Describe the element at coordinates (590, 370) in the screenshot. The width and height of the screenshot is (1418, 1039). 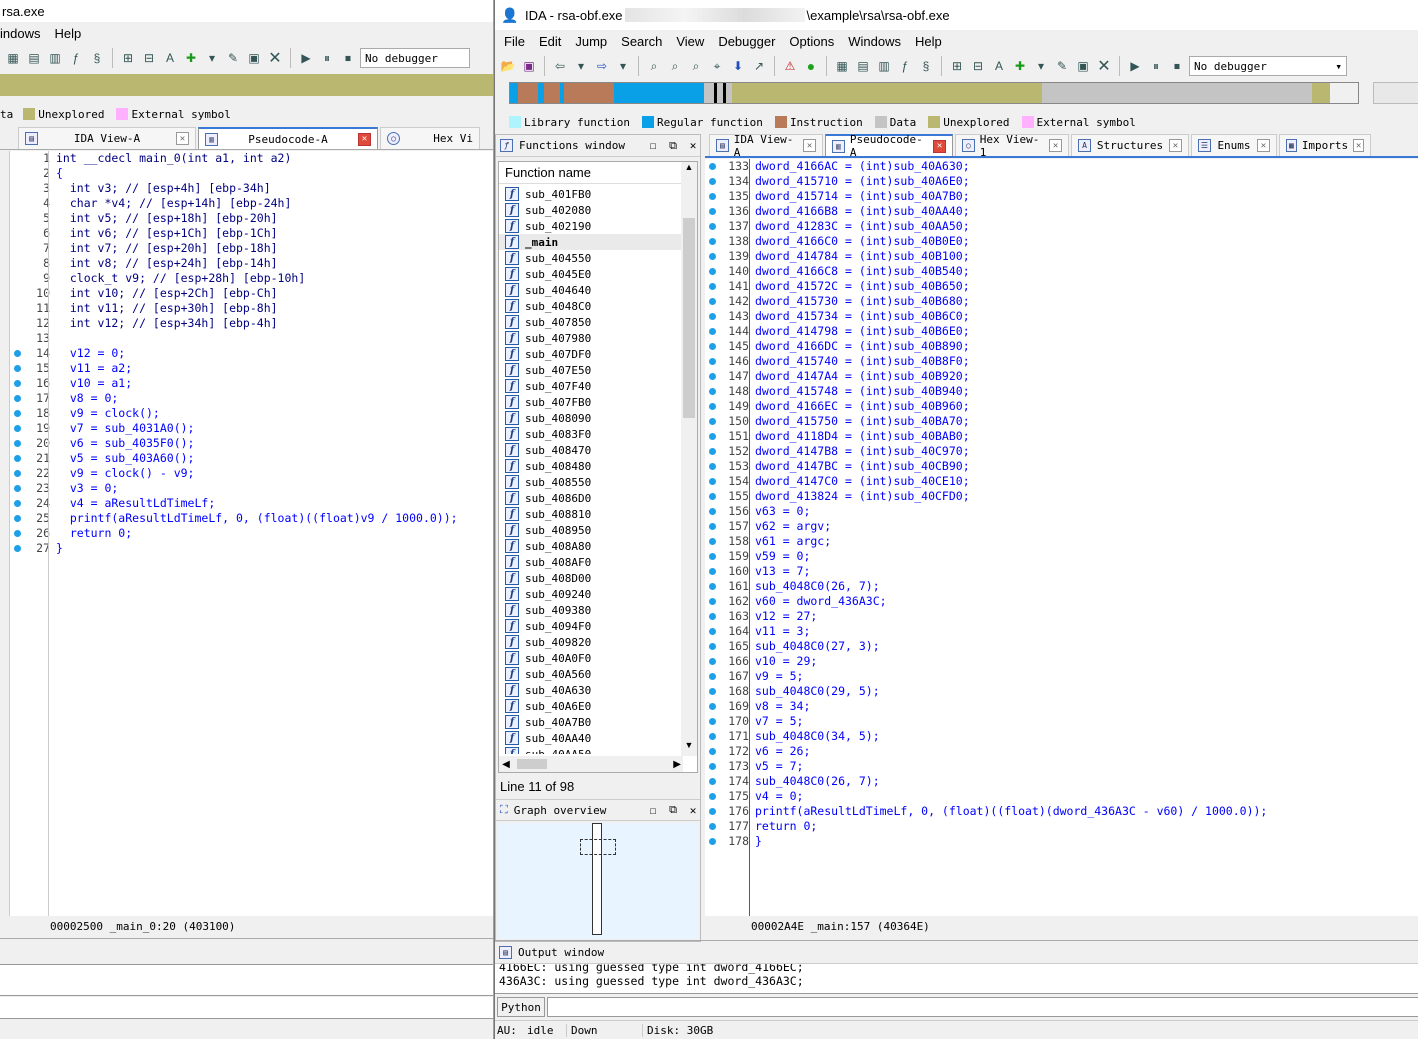
I see `function-list-item: f sub_407E50` at that location.